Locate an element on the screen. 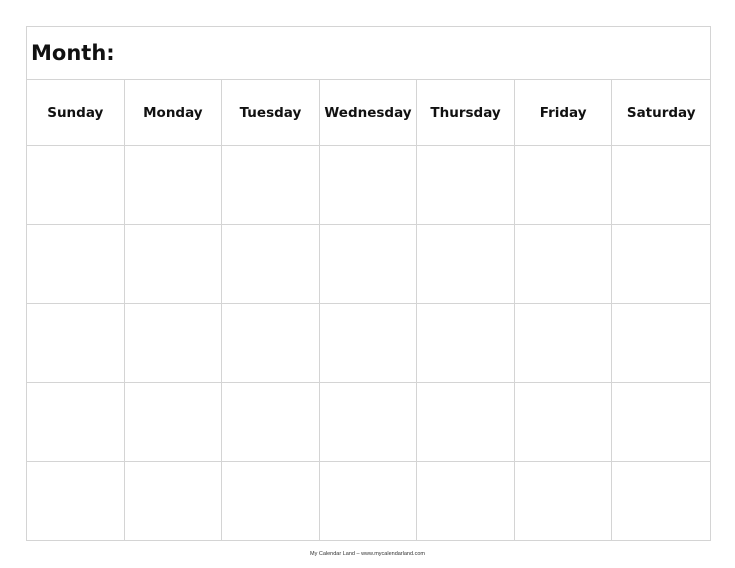 This screenshot has width=735, height=568. day-header-wednesday: Wednesday is located at coordinates (368, 113).